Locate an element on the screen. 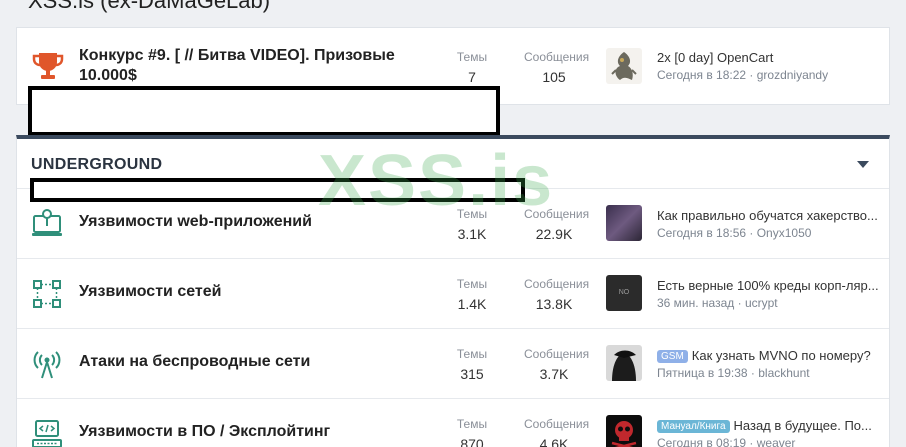 The image size is (906, 447). trophy-icon is located at coordinates (48, 66).